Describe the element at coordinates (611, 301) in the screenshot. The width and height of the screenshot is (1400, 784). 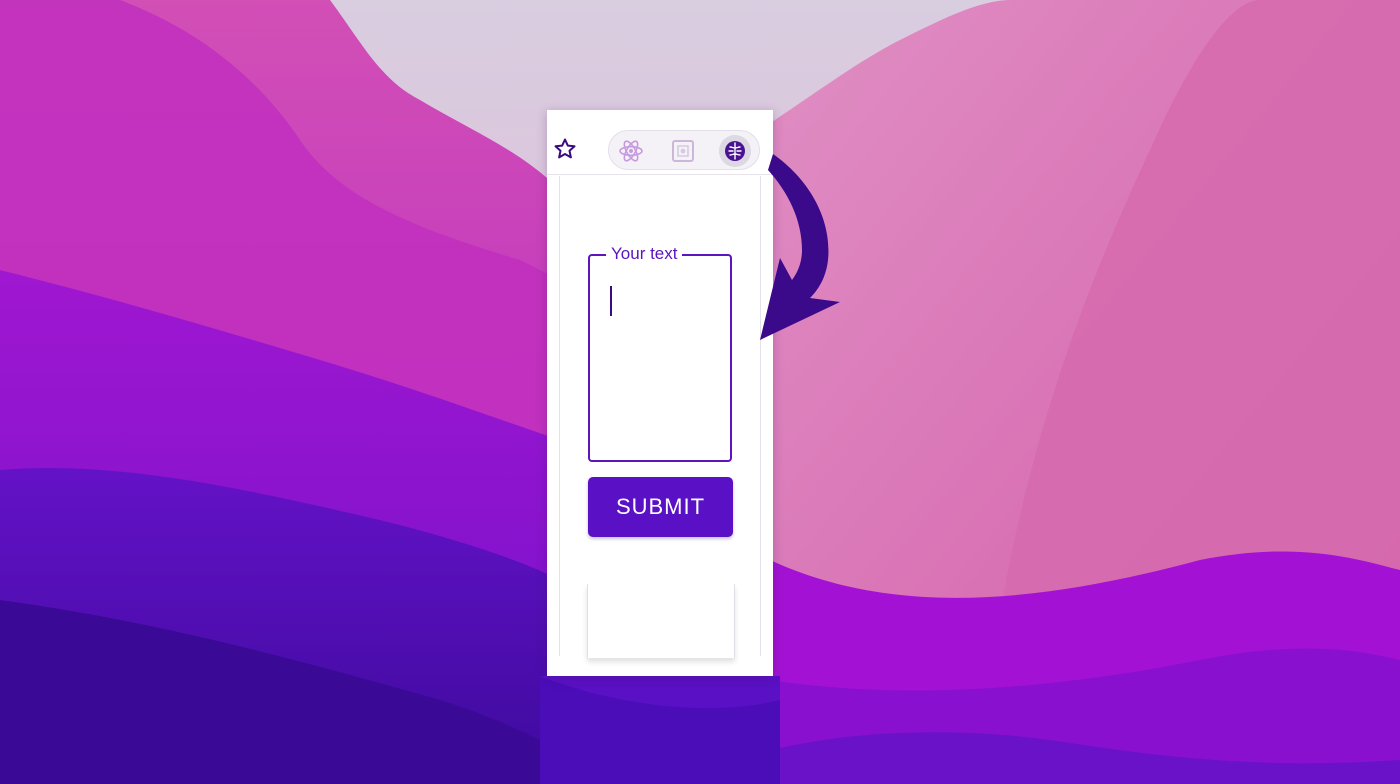
I see `text-caret` at that location.